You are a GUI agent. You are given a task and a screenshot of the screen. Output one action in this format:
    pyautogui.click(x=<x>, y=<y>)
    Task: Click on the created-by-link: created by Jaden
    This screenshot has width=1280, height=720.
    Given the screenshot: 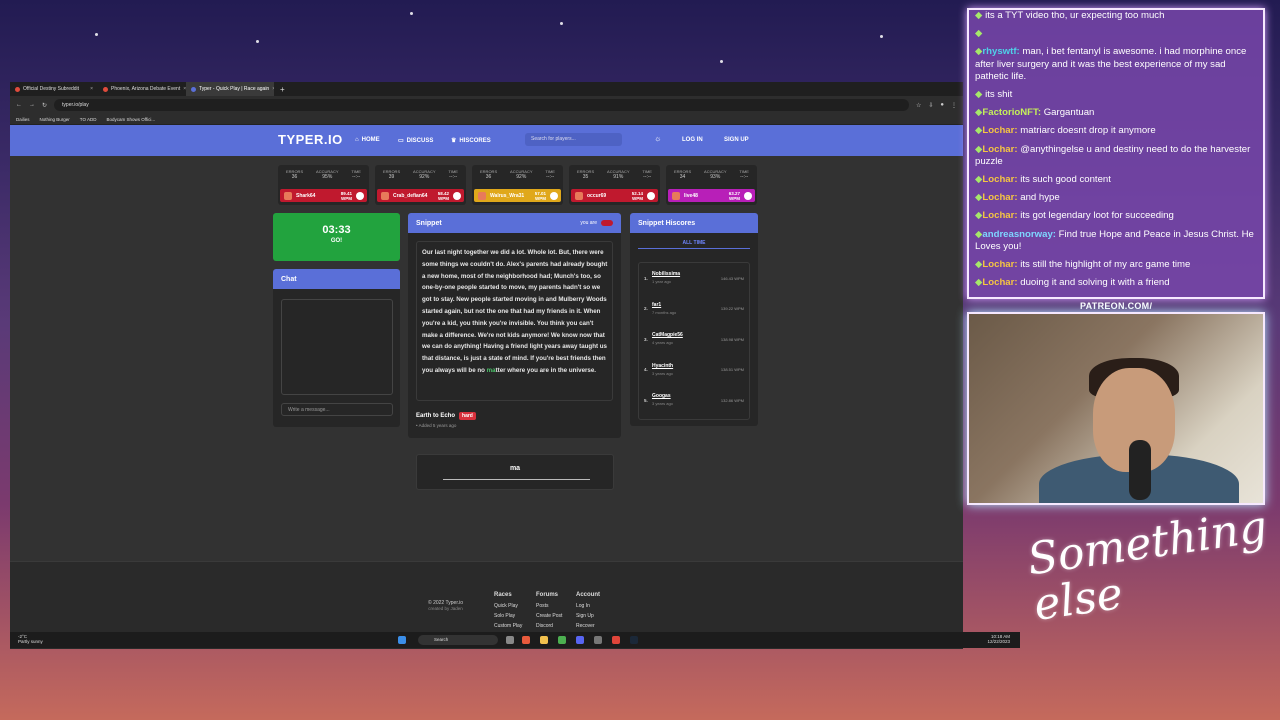 What is the action you would take?
    pyautogui.click(x=445, y=608)
    